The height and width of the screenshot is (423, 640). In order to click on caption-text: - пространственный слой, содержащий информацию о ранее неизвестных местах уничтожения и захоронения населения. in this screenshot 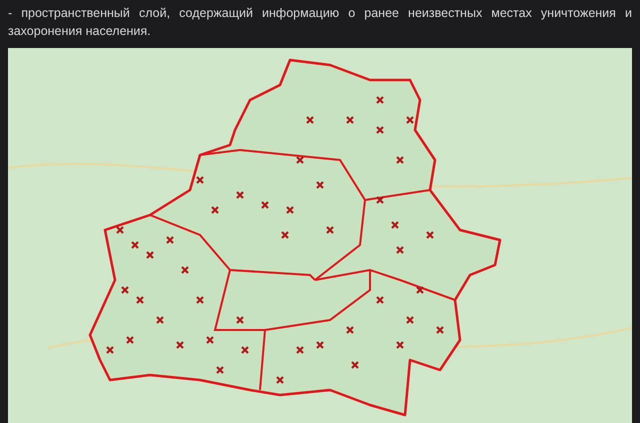, I will do `click(320, 22)`.